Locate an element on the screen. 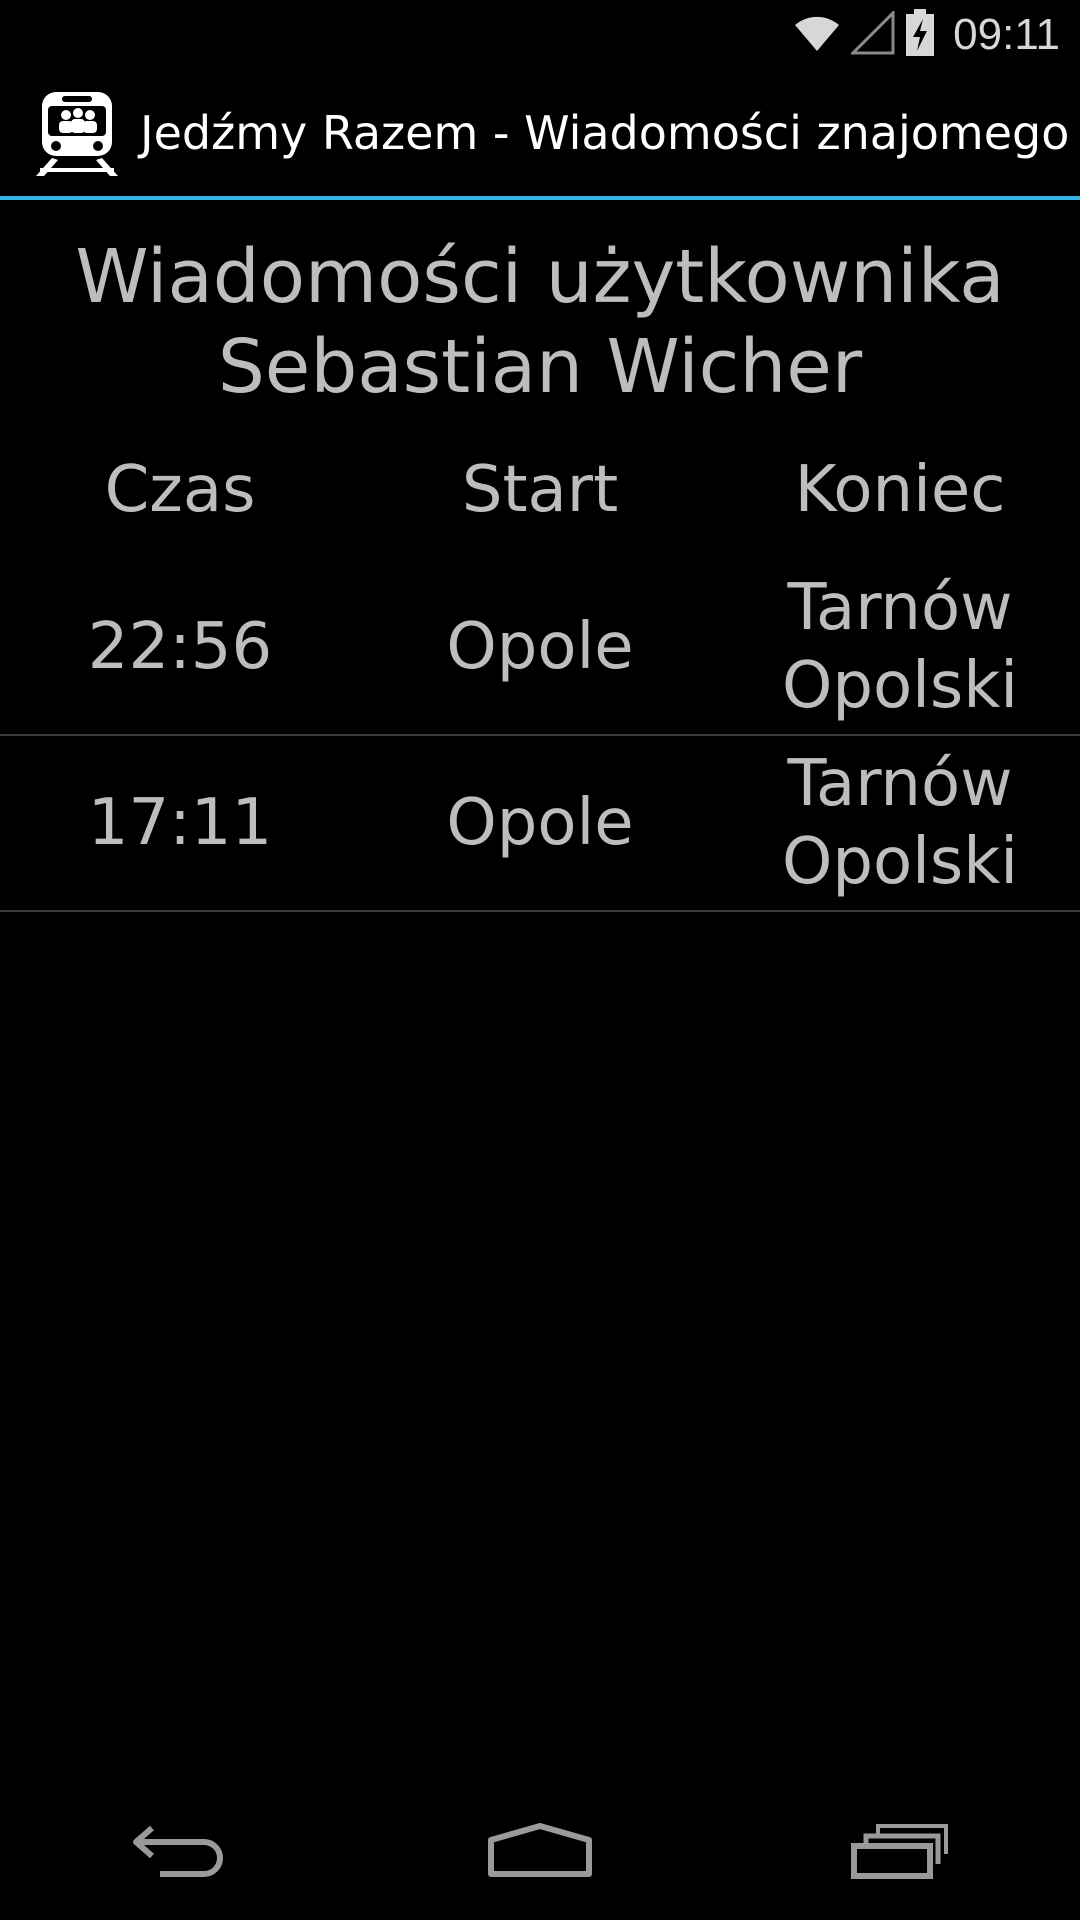 Image resolution: width=1080 pixels, height=1920 pixels. table-row: 17:11 Opole Tarnów Opolski is located at coordinates (540, 824).